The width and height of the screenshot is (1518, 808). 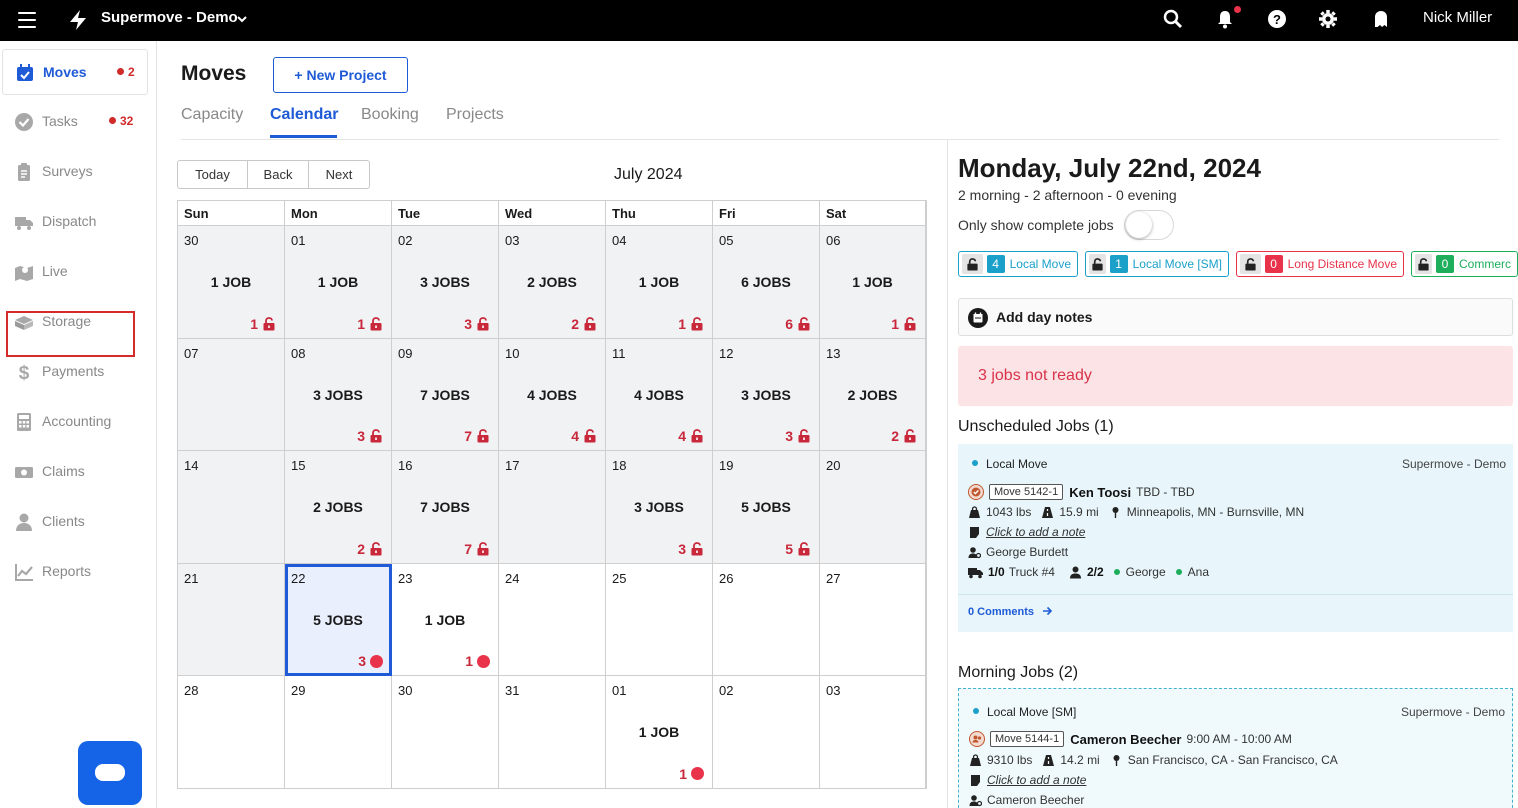 What do you see at coordinates (242, 19) in the screenshot?
I see `chevron-down-icon` at bounding box center [242, 19].